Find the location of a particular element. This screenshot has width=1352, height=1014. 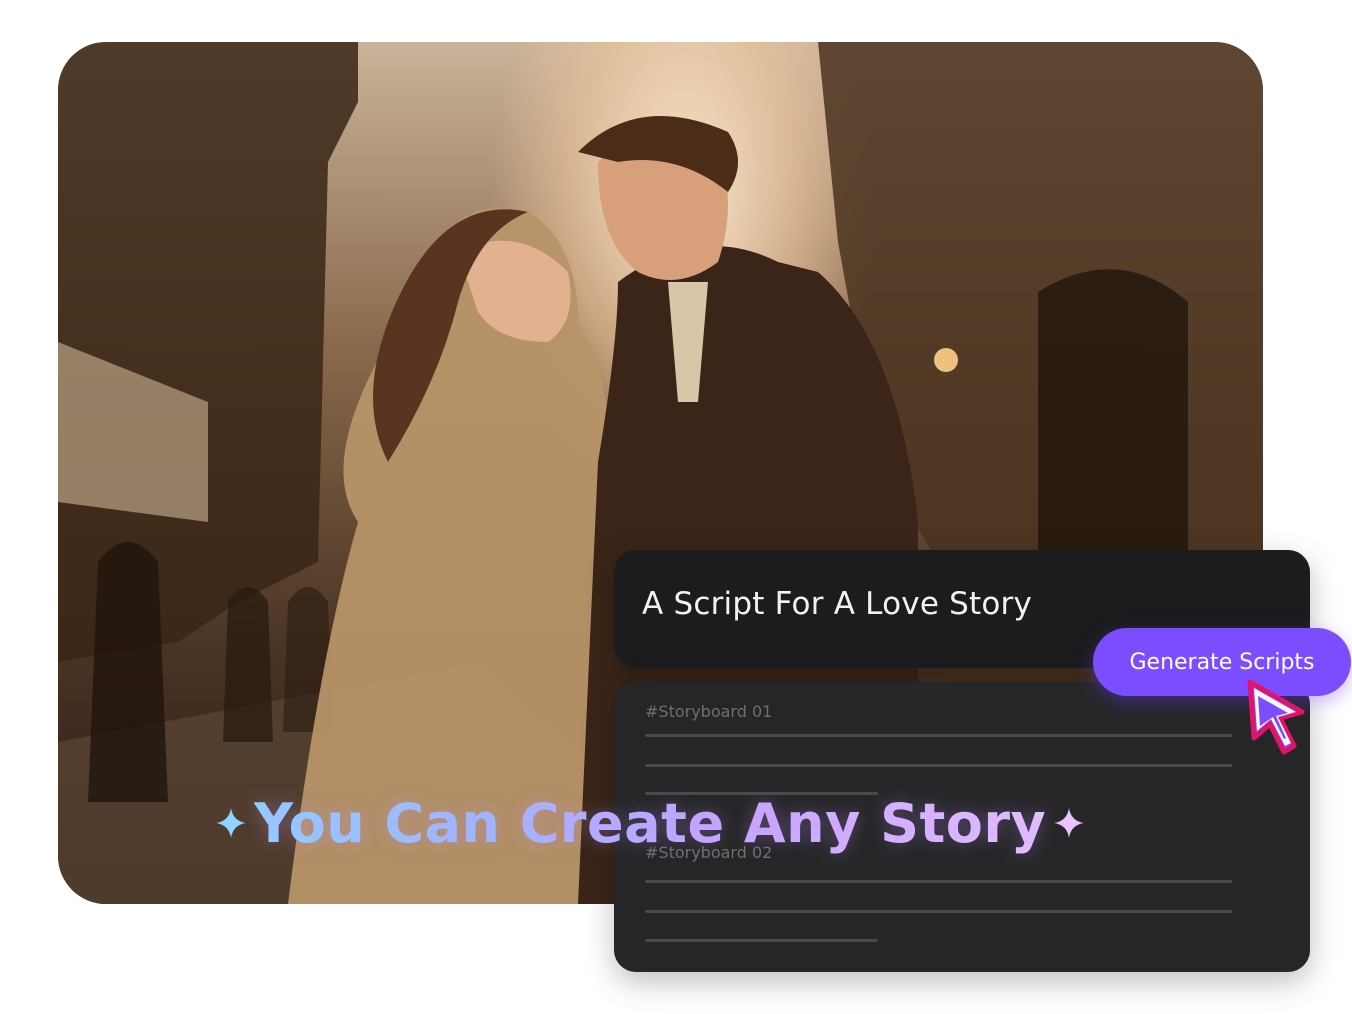

generate-scripts-button: Generate Scripts is located at coordinates (1222, 662).